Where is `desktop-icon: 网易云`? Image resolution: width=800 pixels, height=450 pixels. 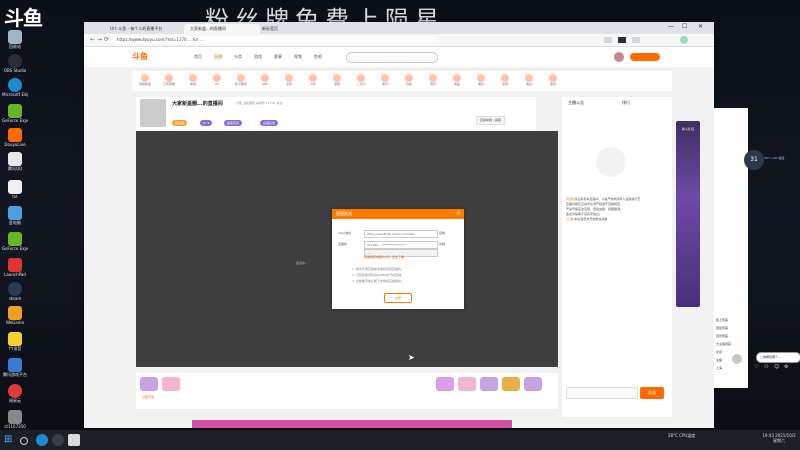
desktop-icon: 网易云 is located at coordinates (15, 393).